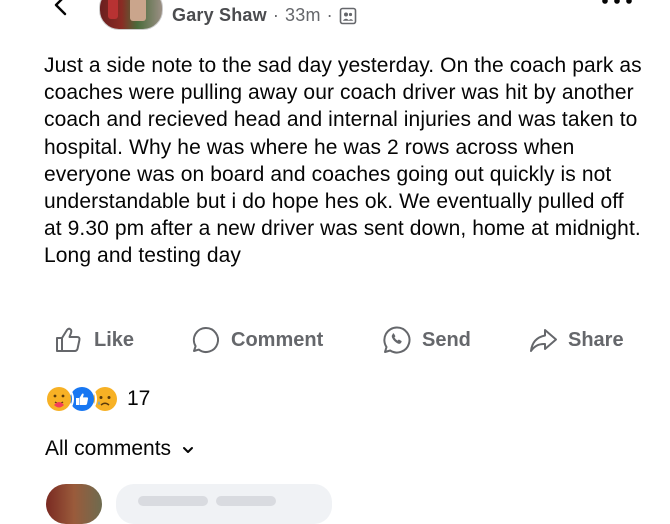  I want to click on comment-bubble-icon, so click(205, 339).